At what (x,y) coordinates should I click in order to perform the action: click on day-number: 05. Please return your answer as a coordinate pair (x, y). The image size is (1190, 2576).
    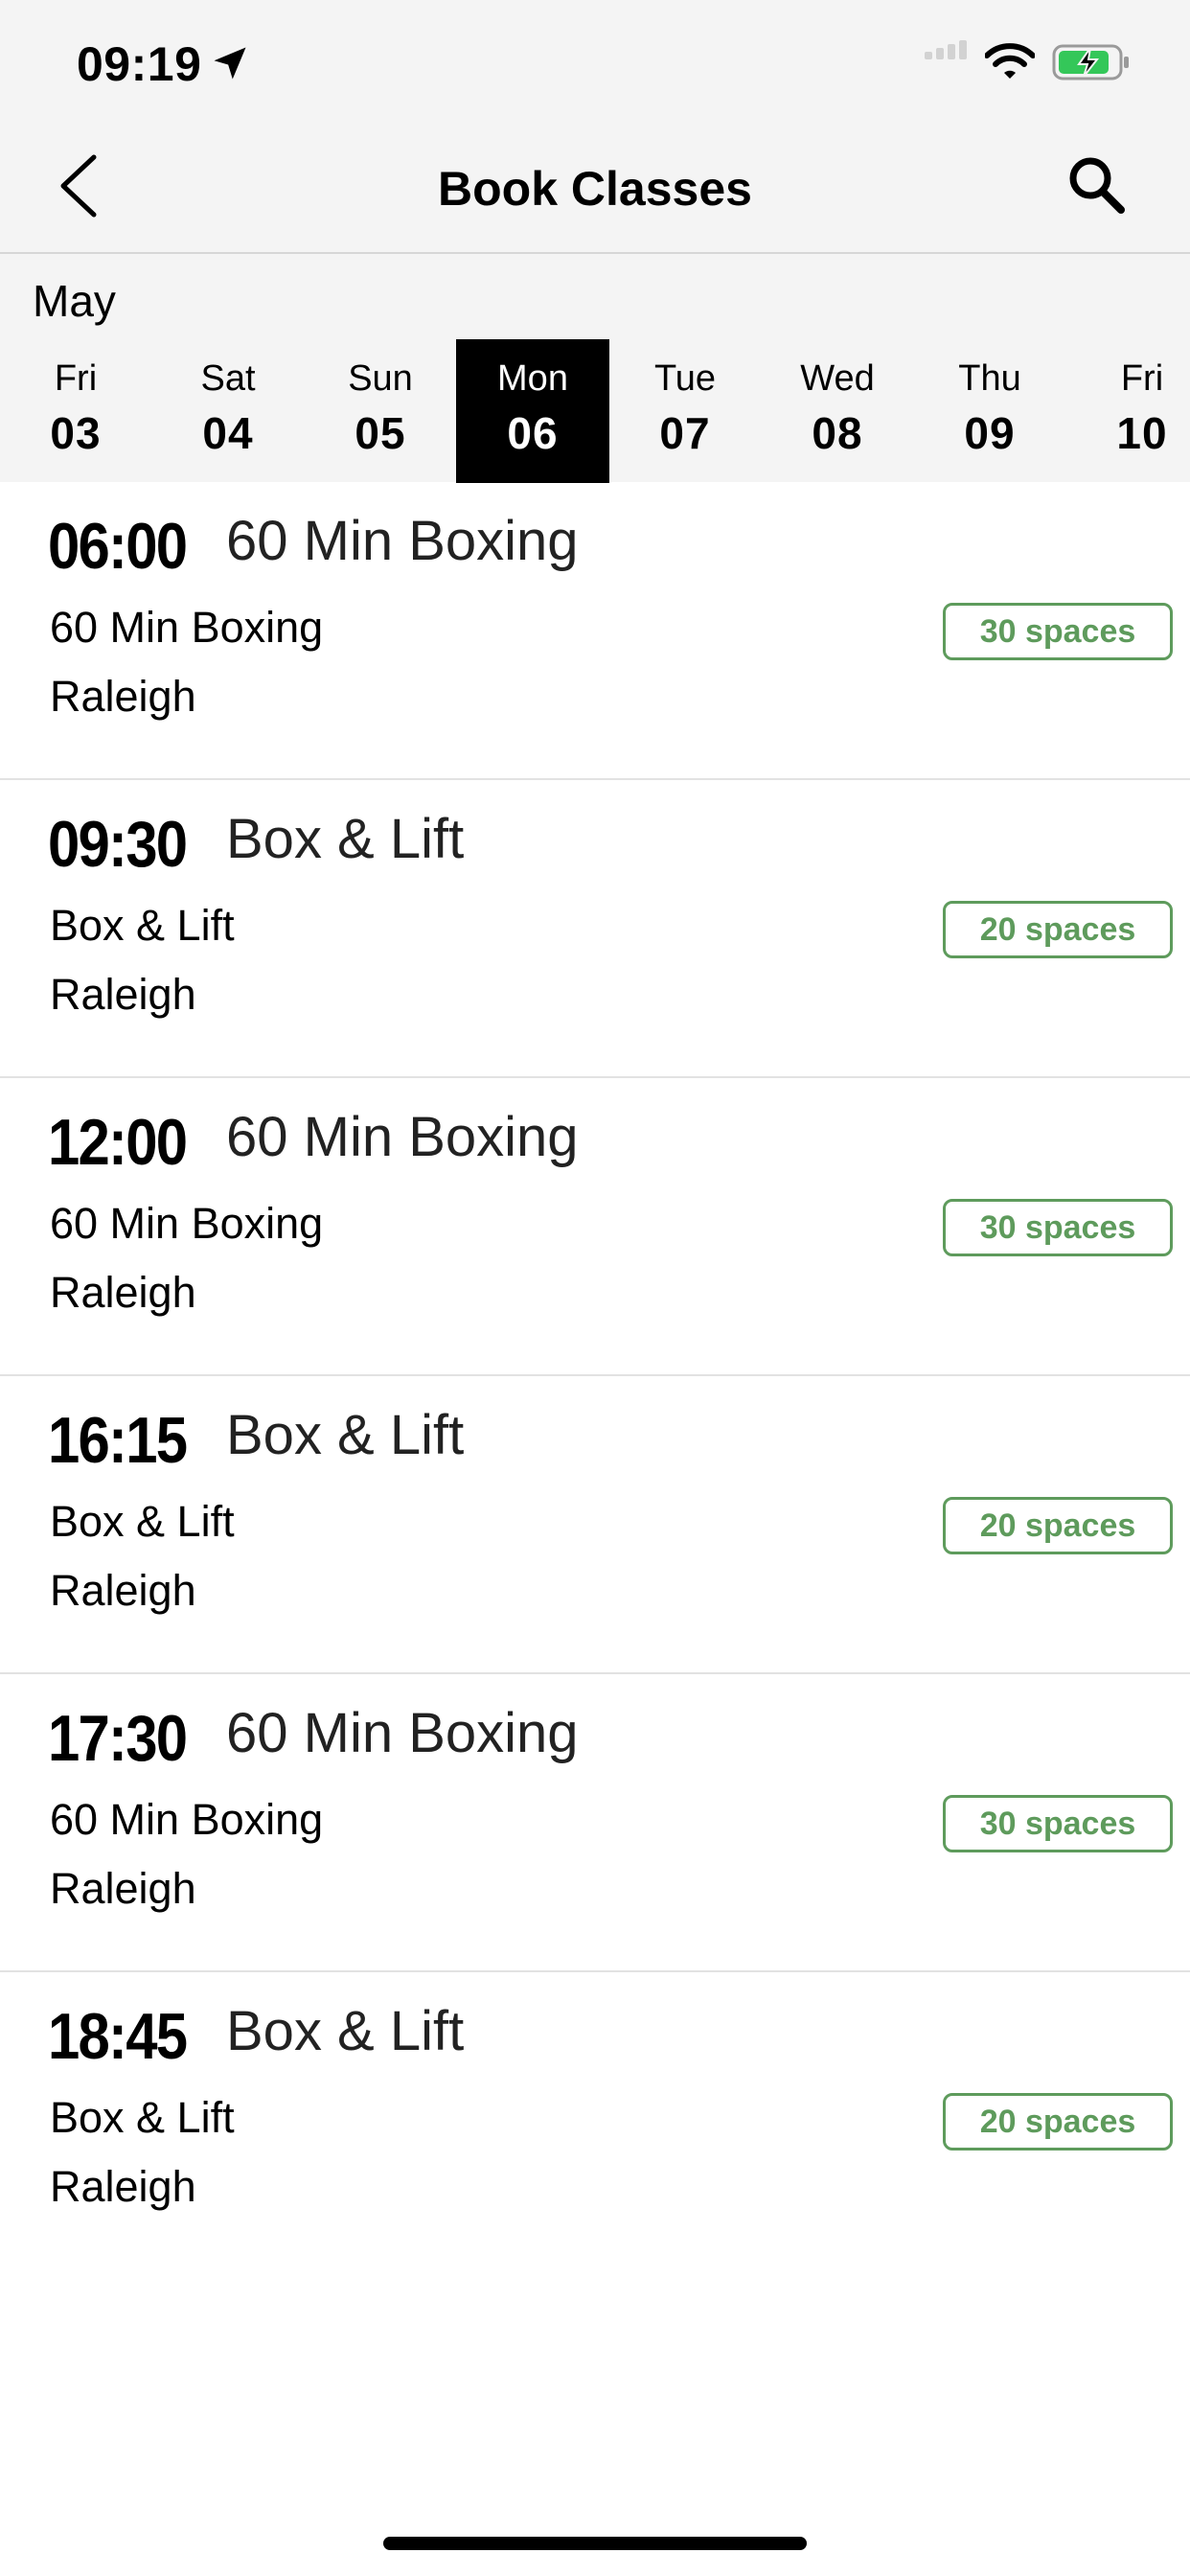
    Looking at the image, I should click on (381, 433).